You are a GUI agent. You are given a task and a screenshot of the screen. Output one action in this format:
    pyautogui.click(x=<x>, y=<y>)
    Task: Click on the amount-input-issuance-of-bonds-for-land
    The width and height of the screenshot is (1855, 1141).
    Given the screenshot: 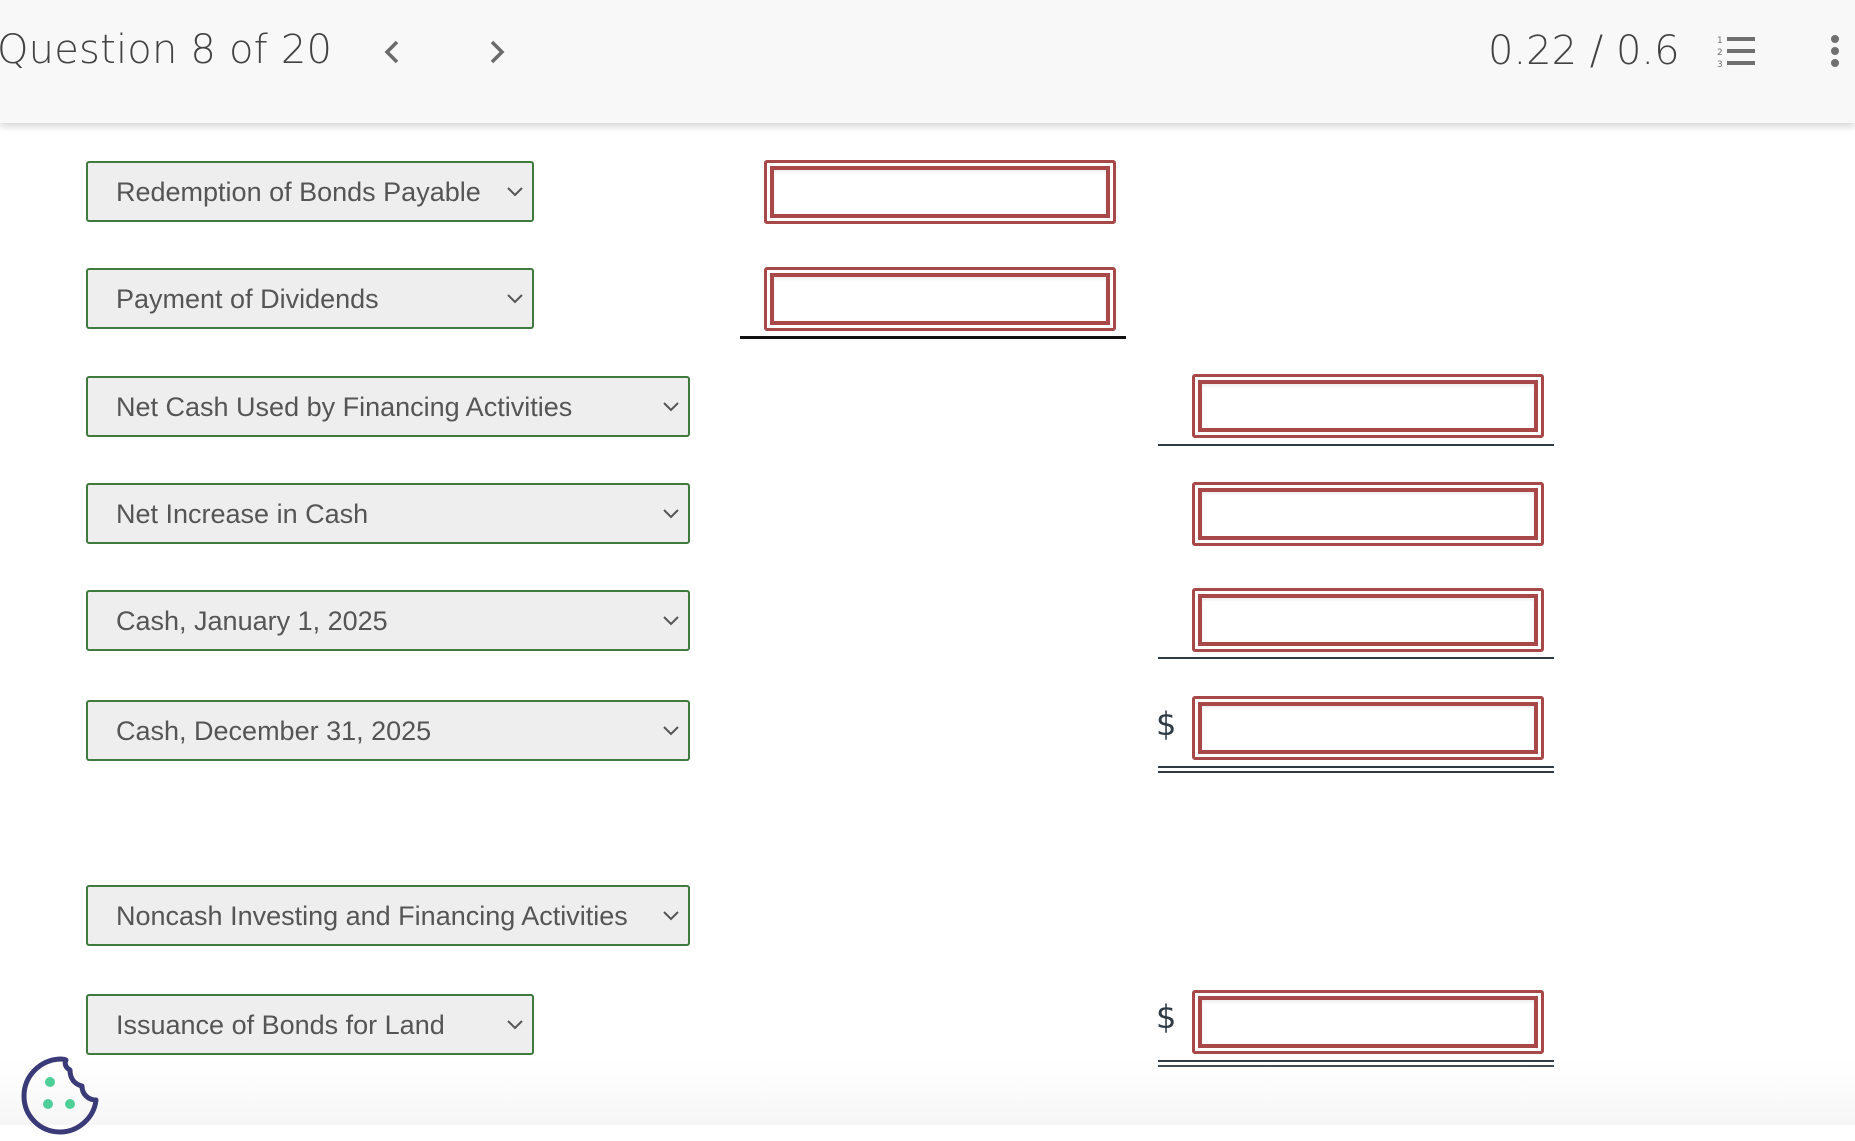 What is the action you would take?
    pyautogui.click(x=1368, y=1022)
    